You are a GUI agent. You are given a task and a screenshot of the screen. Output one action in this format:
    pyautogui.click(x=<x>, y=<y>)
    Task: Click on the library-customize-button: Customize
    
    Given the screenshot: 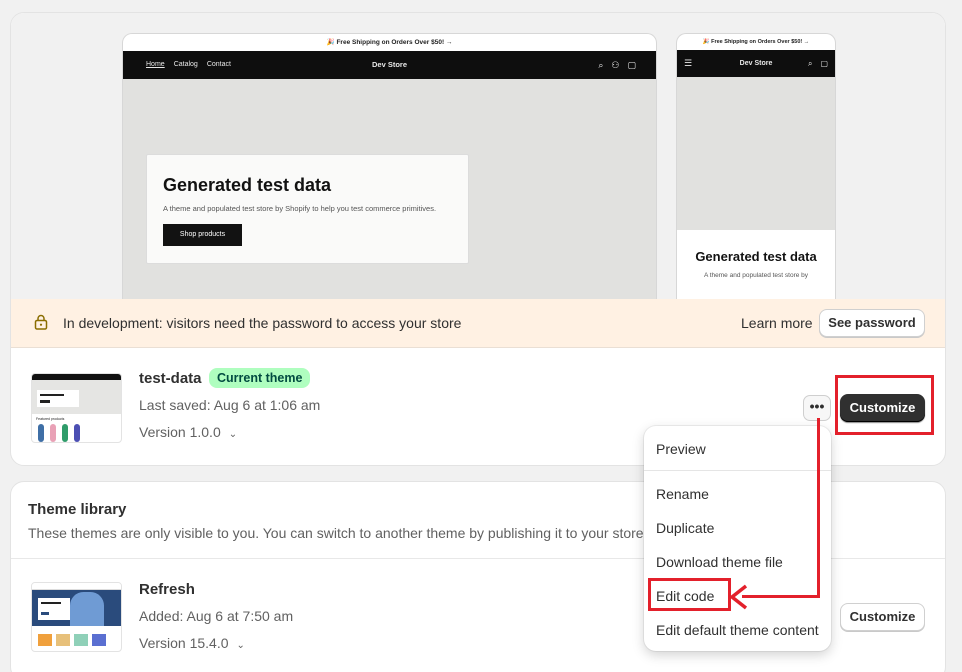 What is the action you would take?
    pyautogui.click(x=882, y=617)
    